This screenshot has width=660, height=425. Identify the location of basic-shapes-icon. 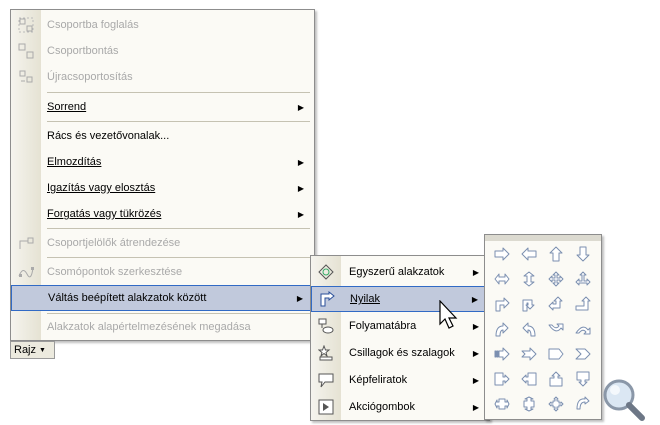
(326, 272).